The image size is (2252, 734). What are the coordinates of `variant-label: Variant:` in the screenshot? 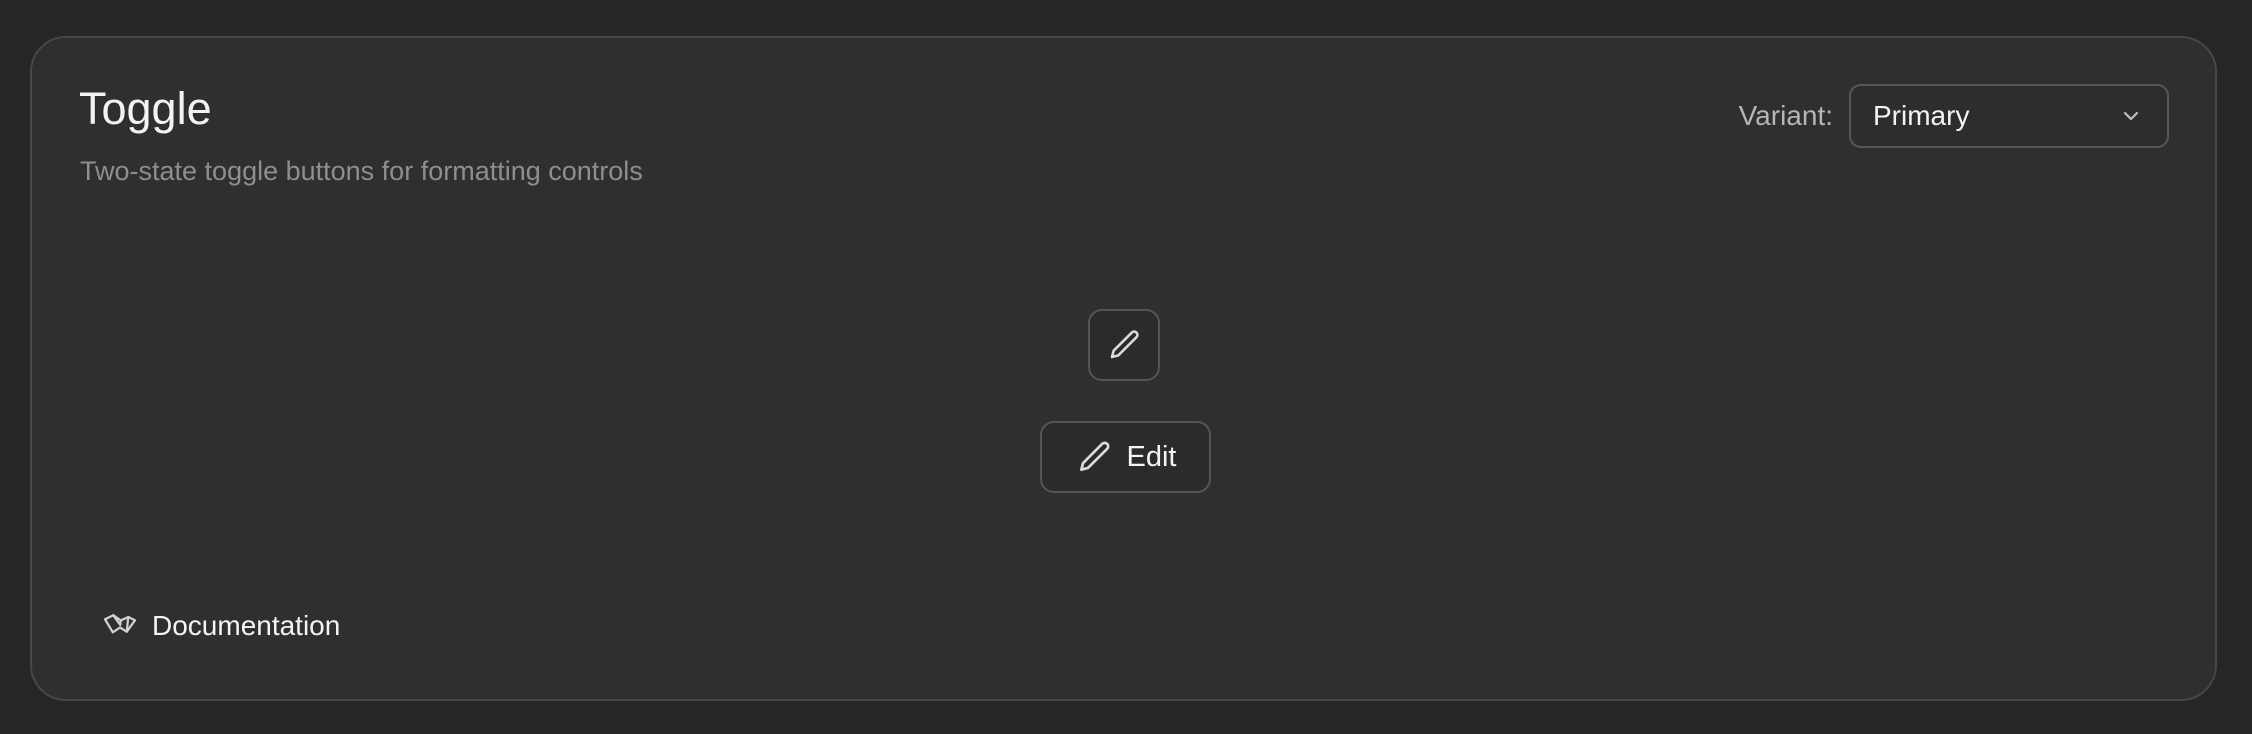 It's located at (1785, 115).